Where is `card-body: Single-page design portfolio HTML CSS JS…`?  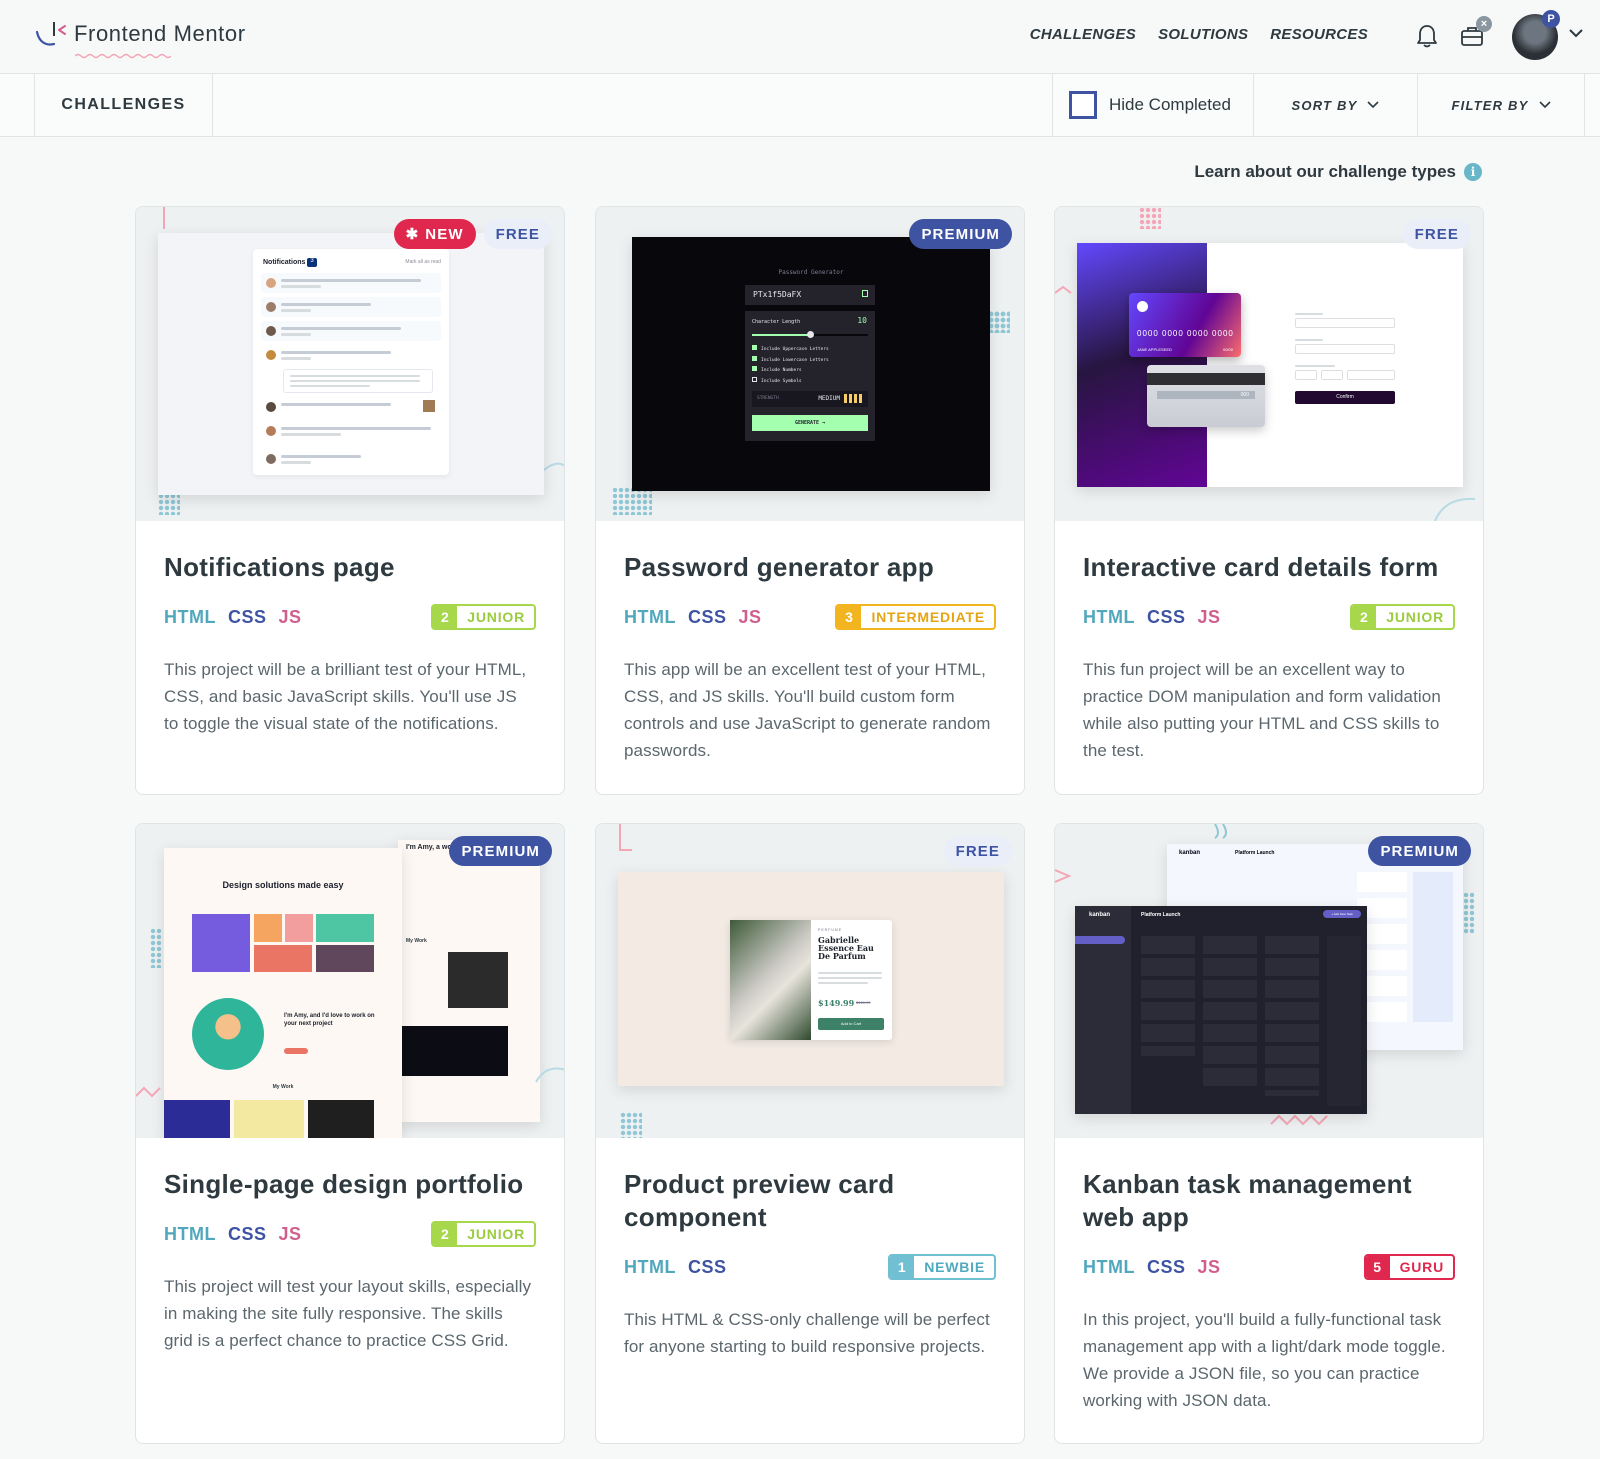 card-body: Single-page design portfolio HTML CSS JS… is located at coordinates (350, 1259).